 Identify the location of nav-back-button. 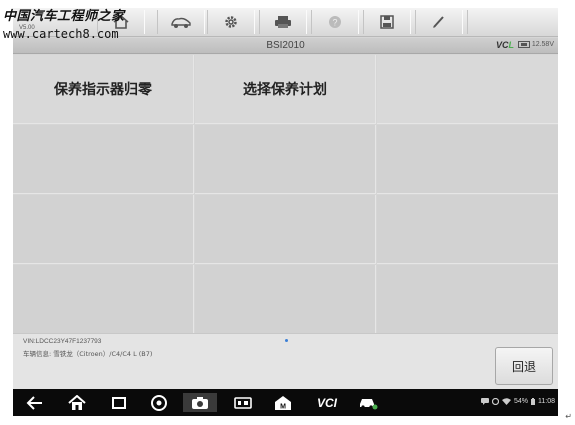
(35, 402).